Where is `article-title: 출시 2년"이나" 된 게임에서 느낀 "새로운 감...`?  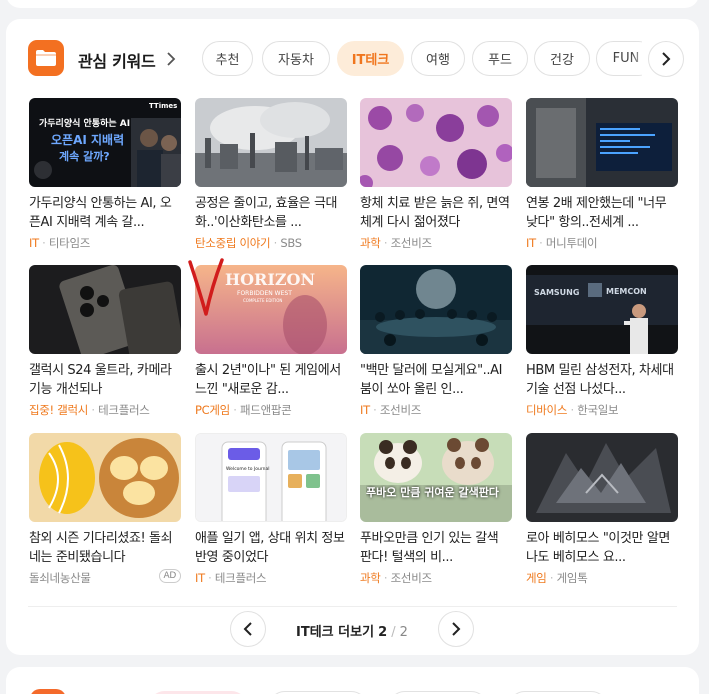 article-title: 출시 2년"이나" 된 게임에서 느낀 "새로운 감... is located at coordinates (271, 380).